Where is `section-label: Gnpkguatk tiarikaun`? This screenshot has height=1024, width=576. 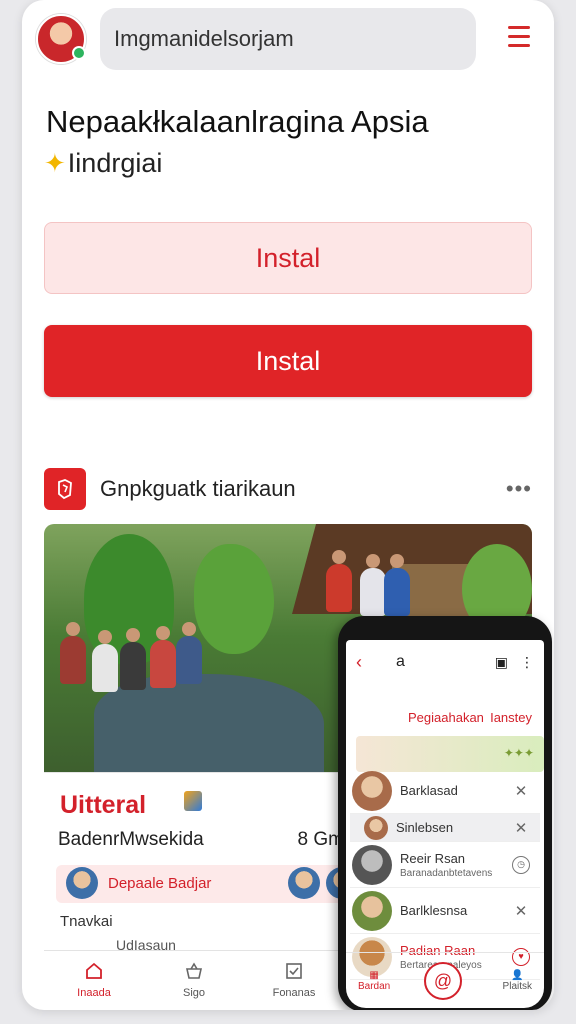 section-label: Gnpkguatk tiarikaun is located at coordinates (198, 488).